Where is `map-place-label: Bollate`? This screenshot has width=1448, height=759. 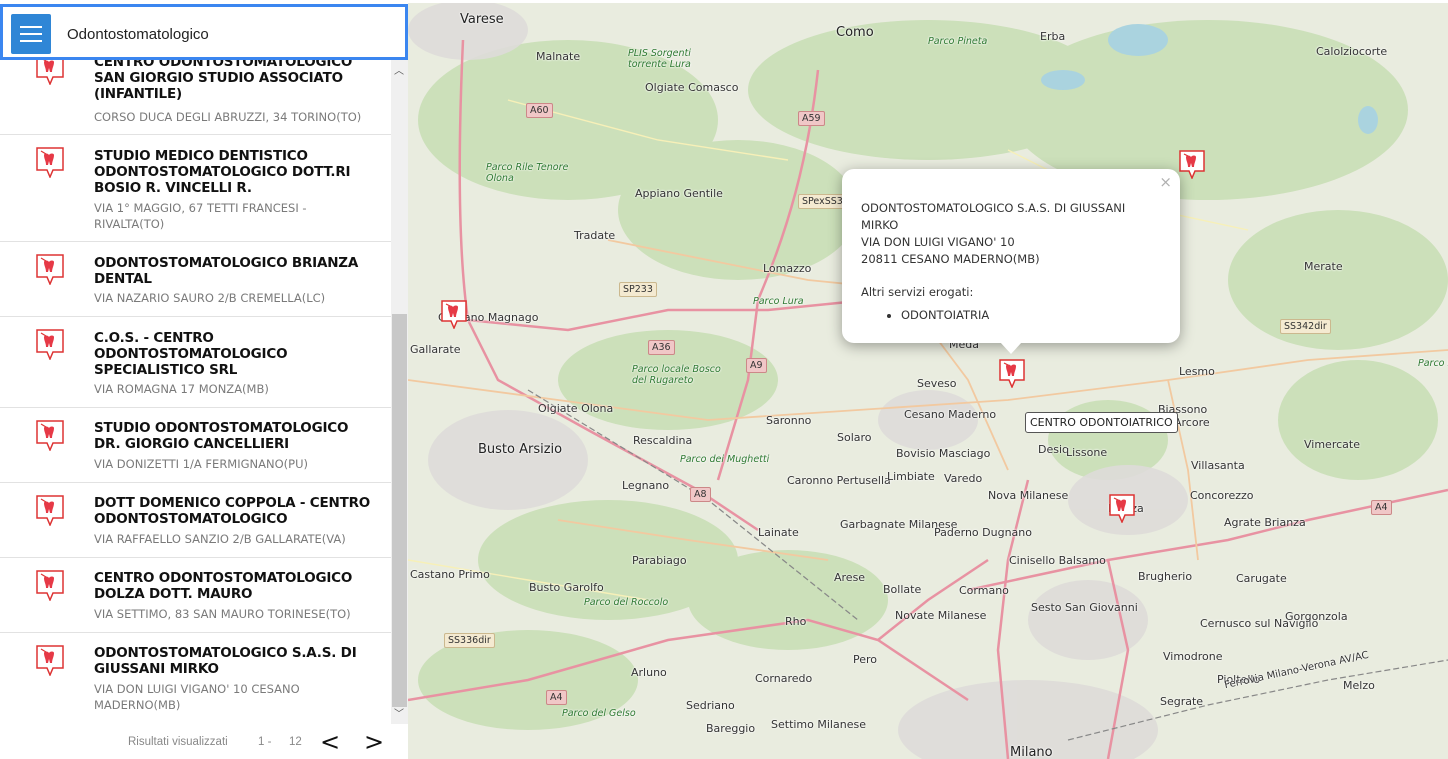 map-place-label: Bollate is located at coordinates (902, 589).